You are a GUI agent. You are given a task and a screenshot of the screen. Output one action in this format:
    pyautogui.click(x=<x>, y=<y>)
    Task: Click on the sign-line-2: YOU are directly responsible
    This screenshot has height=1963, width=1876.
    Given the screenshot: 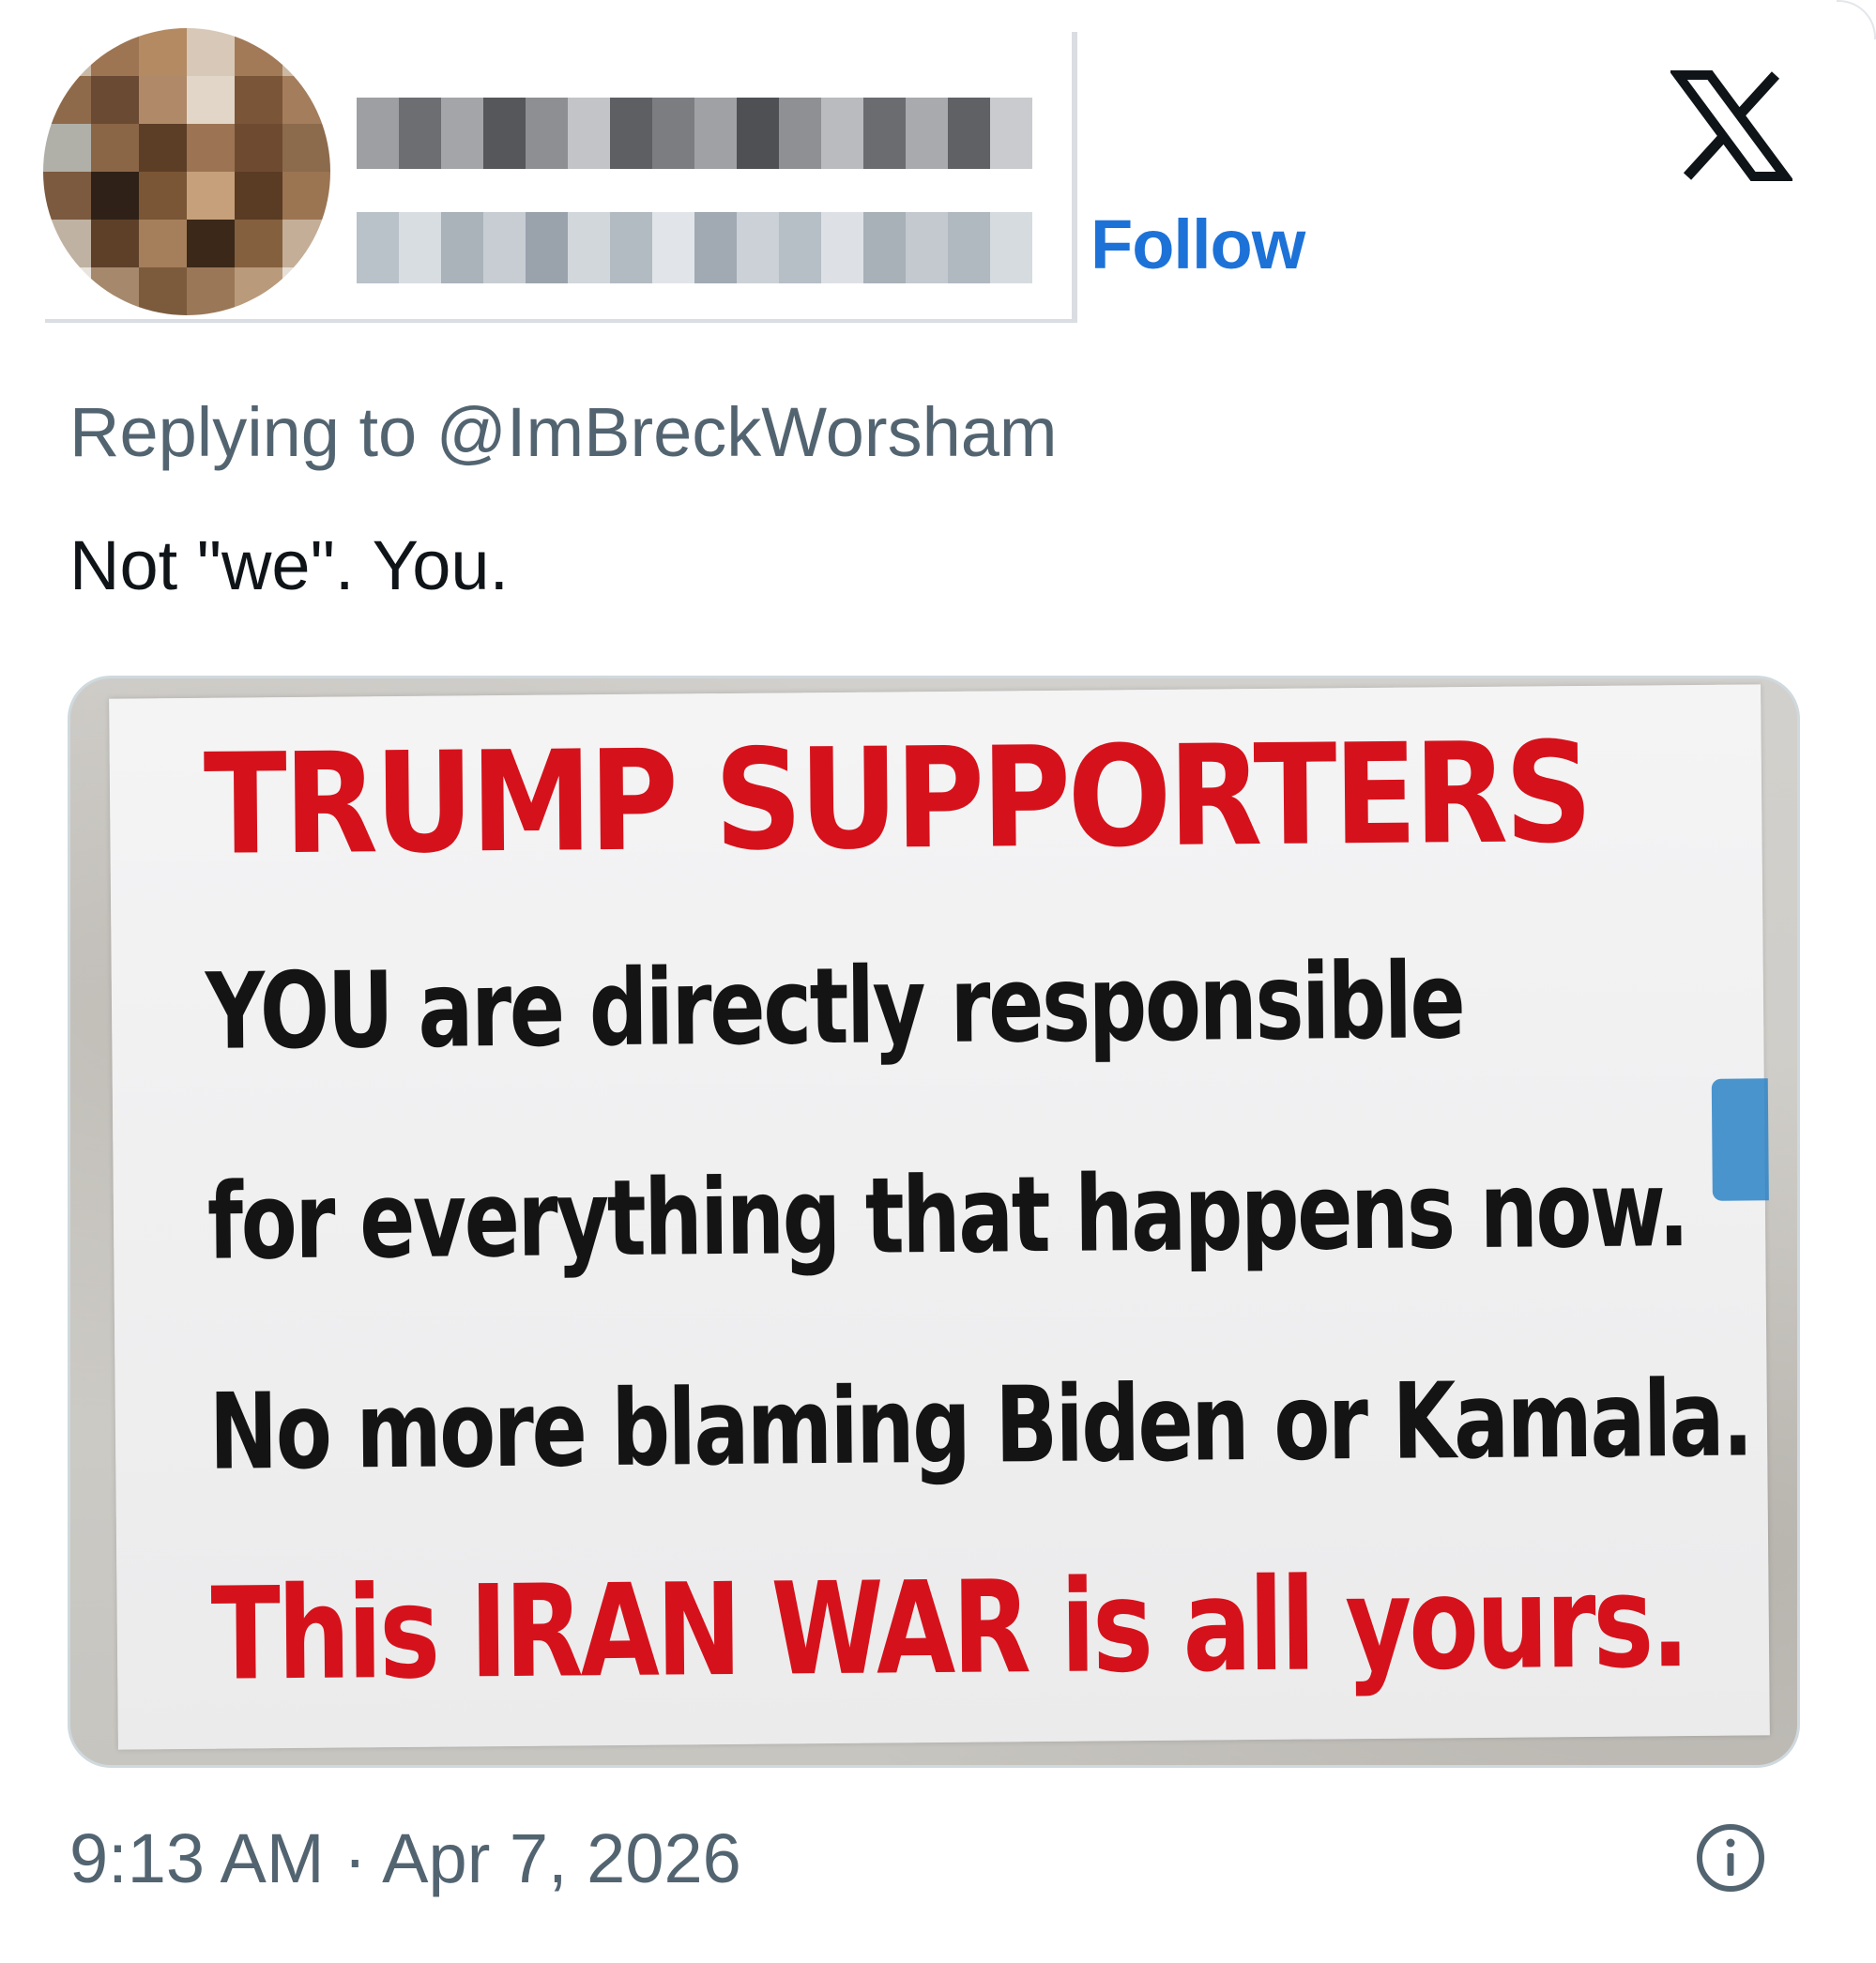 What is the action you would take?
    pyautogui.click(x=834, y=1006)
    